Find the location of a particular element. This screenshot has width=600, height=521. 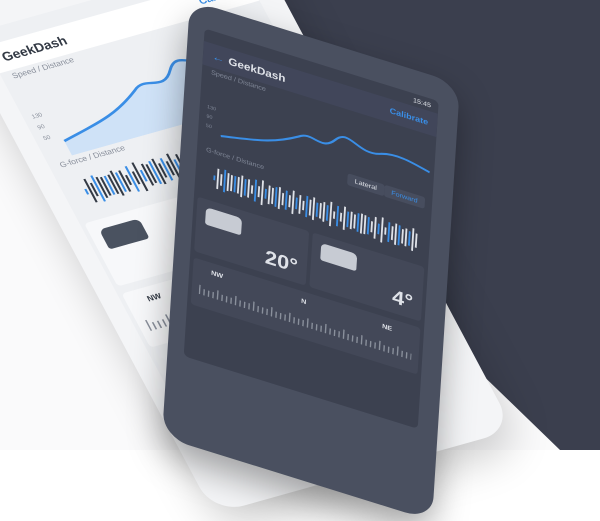

nav-bar: ◁ ○ □ is located at coordinates (300, 400).